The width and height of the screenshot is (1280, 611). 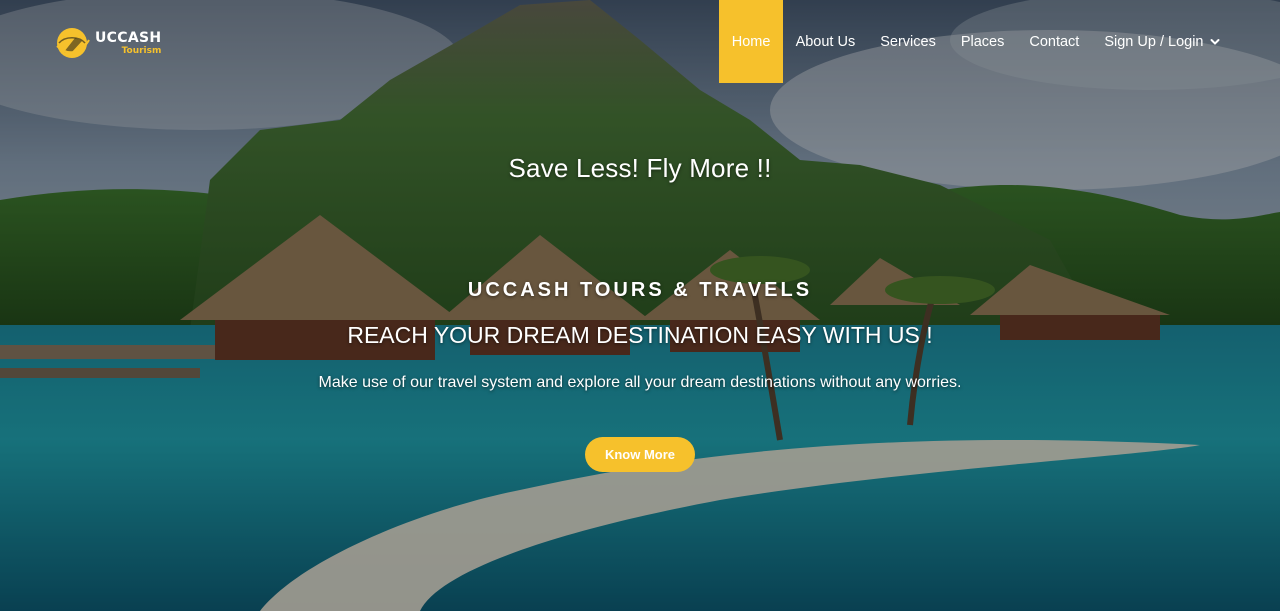 I want to click on nav-home: Home, so click(x=751, y=41).